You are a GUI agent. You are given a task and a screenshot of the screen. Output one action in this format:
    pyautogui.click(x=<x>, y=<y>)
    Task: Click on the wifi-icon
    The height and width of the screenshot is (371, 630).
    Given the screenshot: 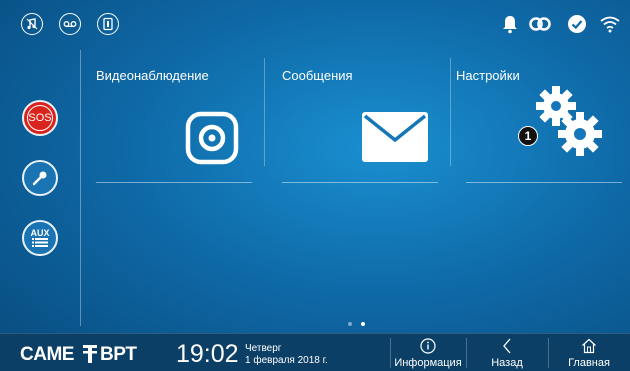 What is the action you would take?
    pyautogui.click(x=610, y=24)
    